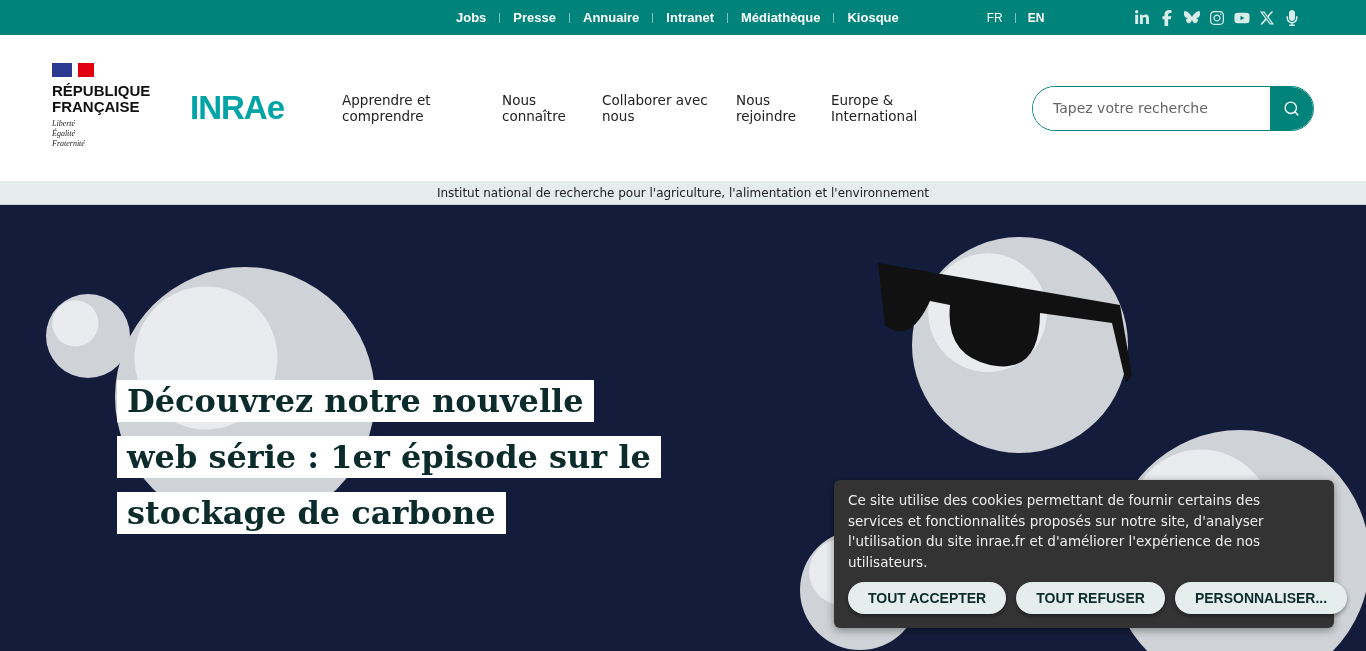 This screenshot has width=1366, height=651. I want to click on cookie-button: TOUT ACCEPTER, so click(927, 598).